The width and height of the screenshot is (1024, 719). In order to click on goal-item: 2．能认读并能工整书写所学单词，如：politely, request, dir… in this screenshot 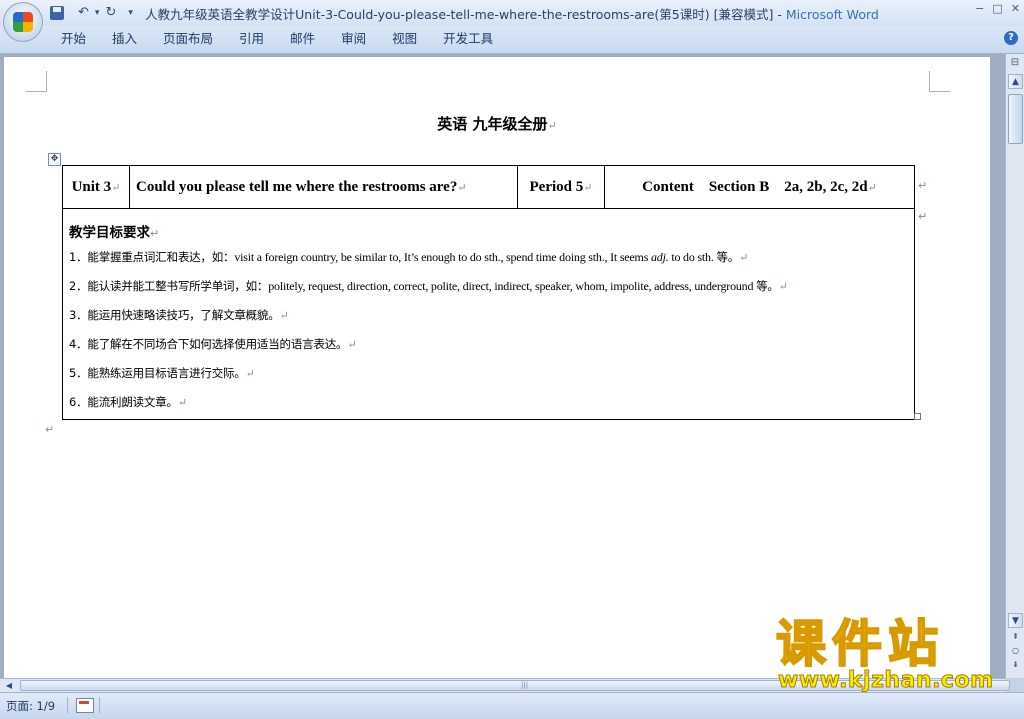, I will do `click(488, 286)`.